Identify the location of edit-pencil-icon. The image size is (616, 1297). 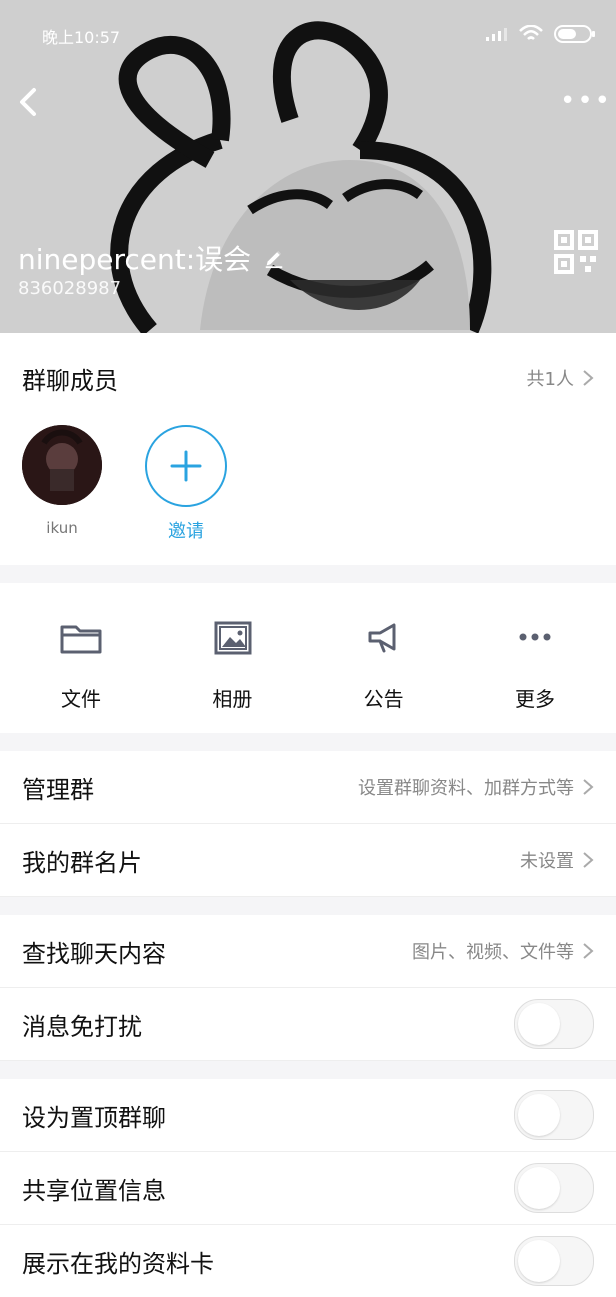
(274, 258).